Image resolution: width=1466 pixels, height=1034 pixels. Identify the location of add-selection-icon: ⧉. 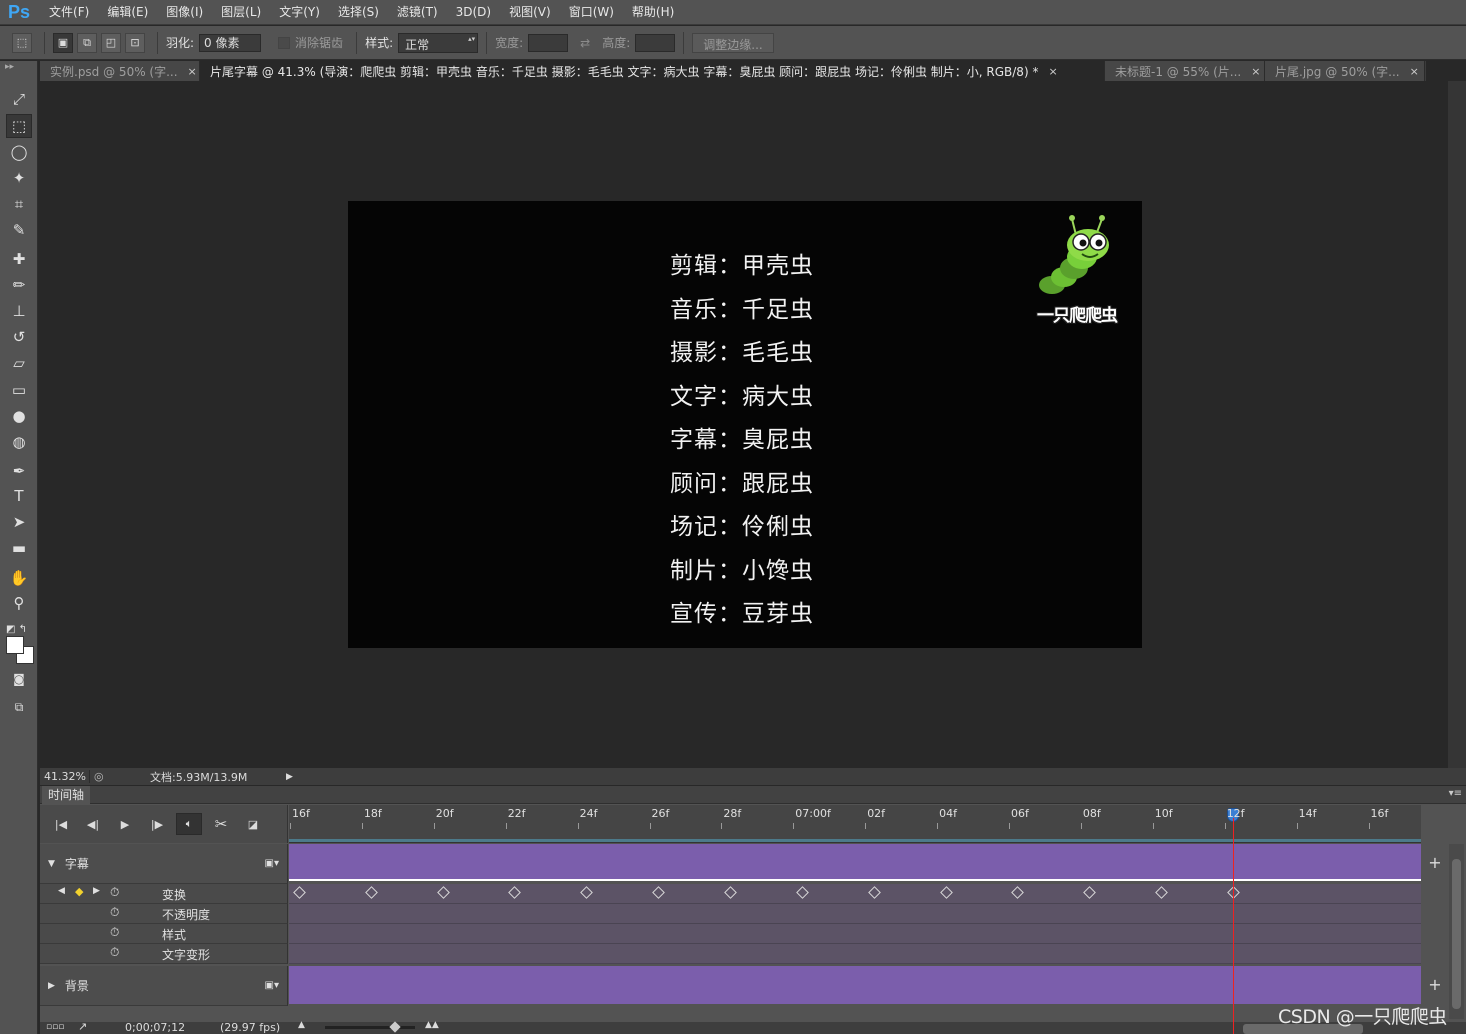
(87, 42).